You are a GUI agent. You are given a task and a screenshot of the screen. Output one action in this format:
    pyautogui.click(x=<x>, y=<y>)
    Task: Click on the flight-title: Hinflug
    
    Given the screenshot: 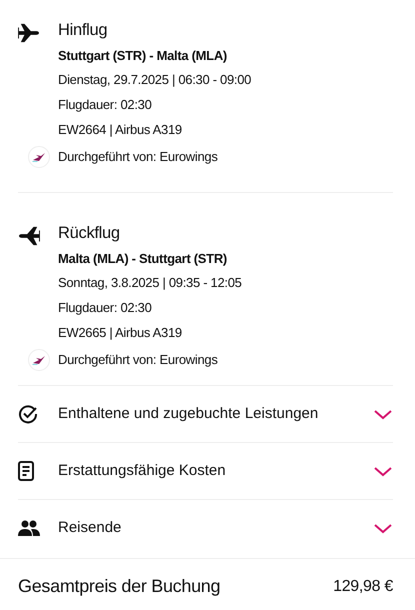 What is the action you would take?
    pyautogui.click(x=83, y=30)
    